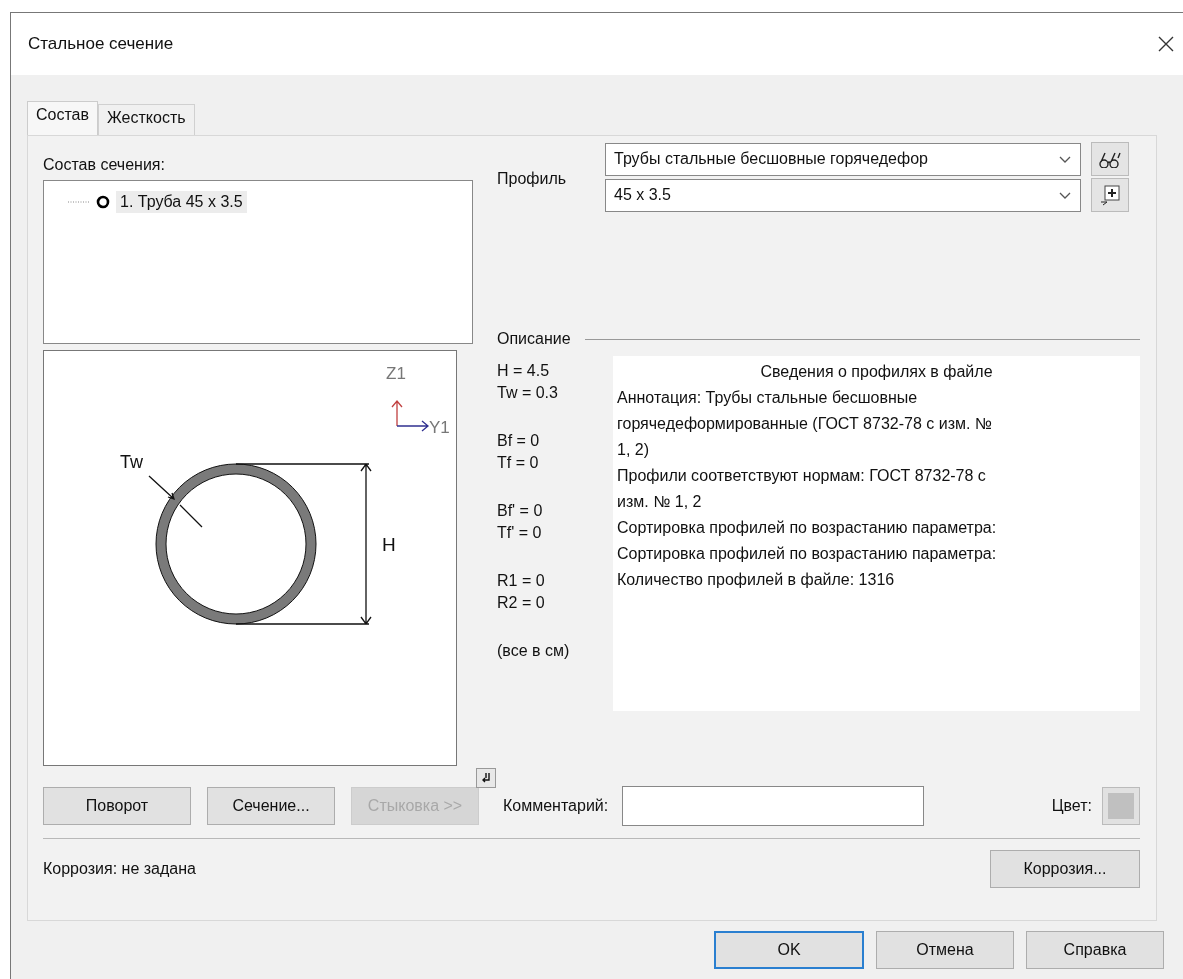  What do you see at coordinates (524, 371) in the screenshot?
I see `parameter-value: H = 4.5` at bounding box center [524, 371].